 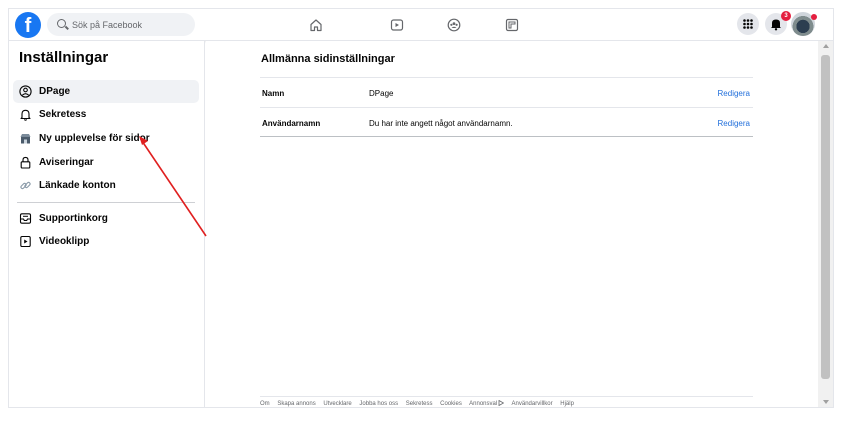 What do you see at coordinates (66, 162) in the screenshot?
I see `sidebar-item-label: Aviseringar` at bounding box center [66, 162].